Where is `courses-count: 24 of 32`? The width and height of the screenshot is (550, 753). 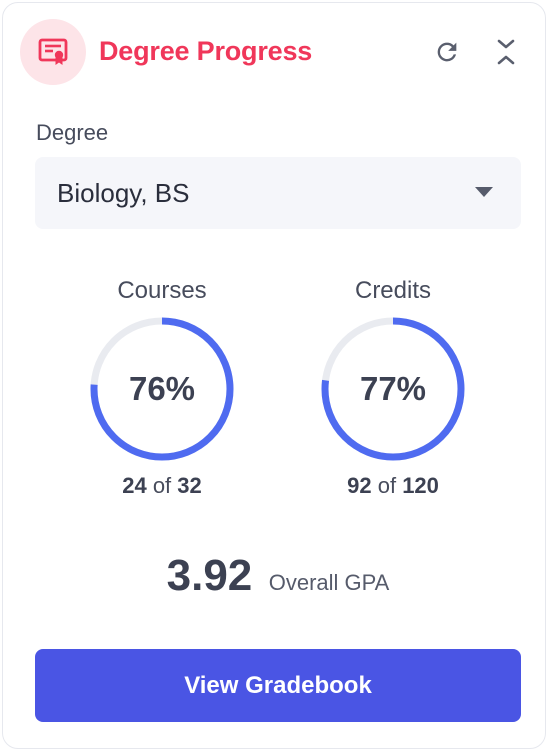 courses-count: 24 of 32 is located at coordinates (162, 486).